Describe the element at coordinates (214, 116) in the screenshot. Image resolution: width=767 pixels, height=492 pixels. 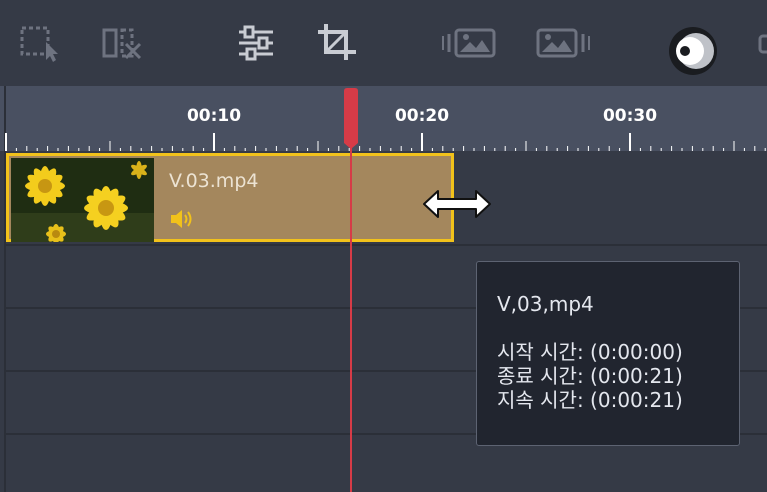
I see `ruler-label-10s: 00:10` at that location.